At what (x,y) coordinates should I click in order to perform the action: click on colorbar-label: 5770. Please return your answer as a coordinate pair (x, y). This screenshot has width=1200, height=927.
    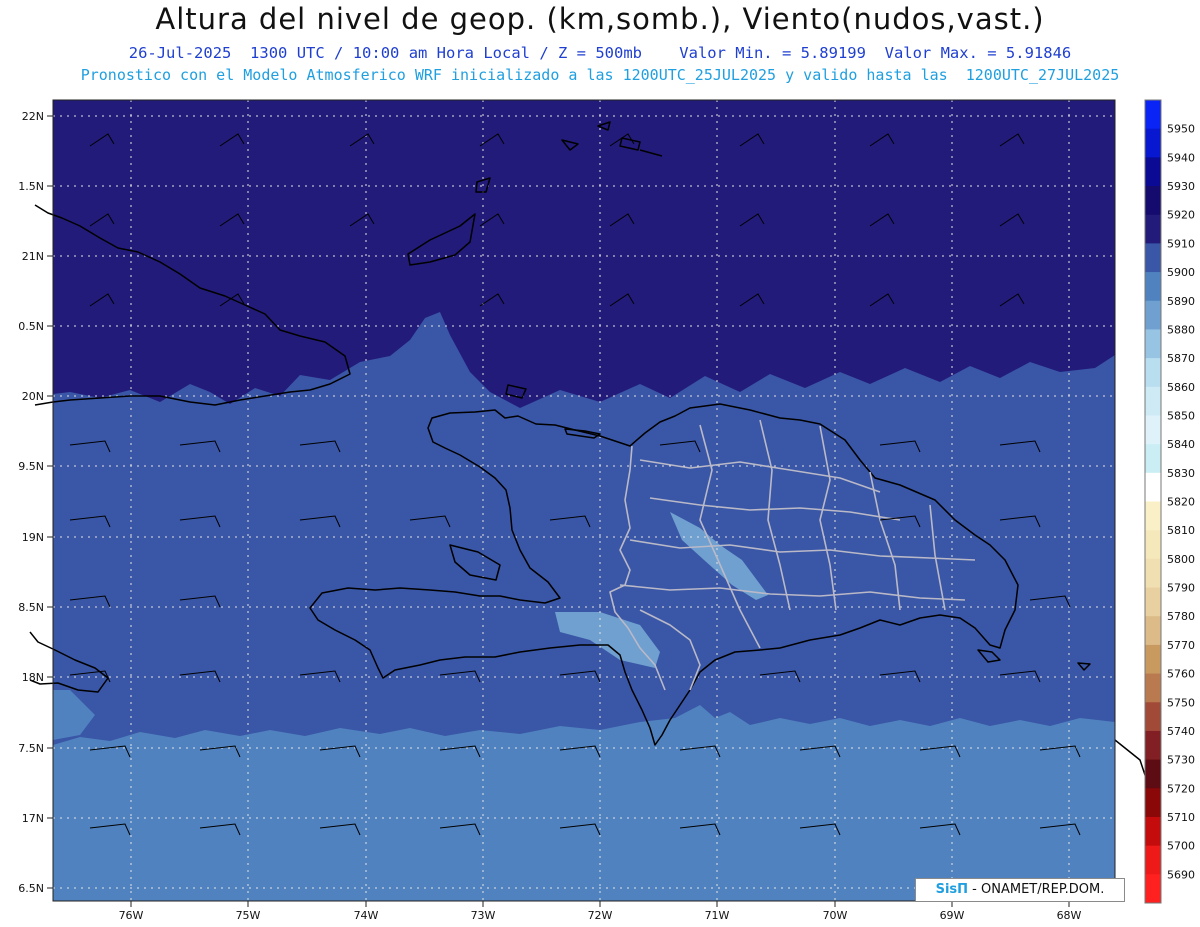
    Looking at the image, I should click on (1181, 645).